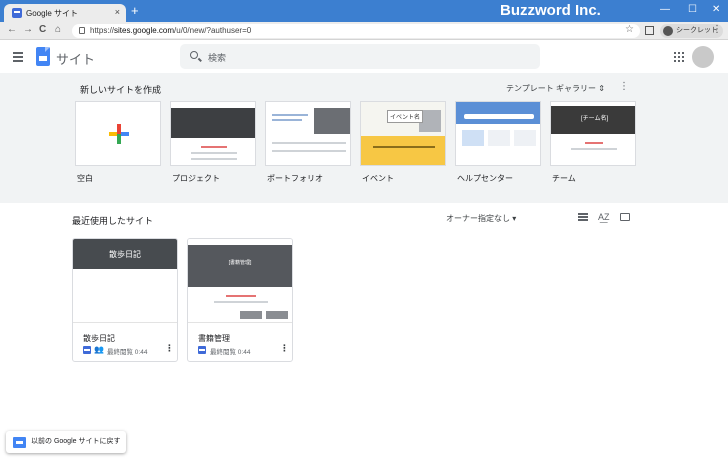 This screenshot has width=728, height=460. What do you see at coordinates (593, 133) in the screenshot?
I see `template-team: [チーム名]` at bounding box center [593, 133].